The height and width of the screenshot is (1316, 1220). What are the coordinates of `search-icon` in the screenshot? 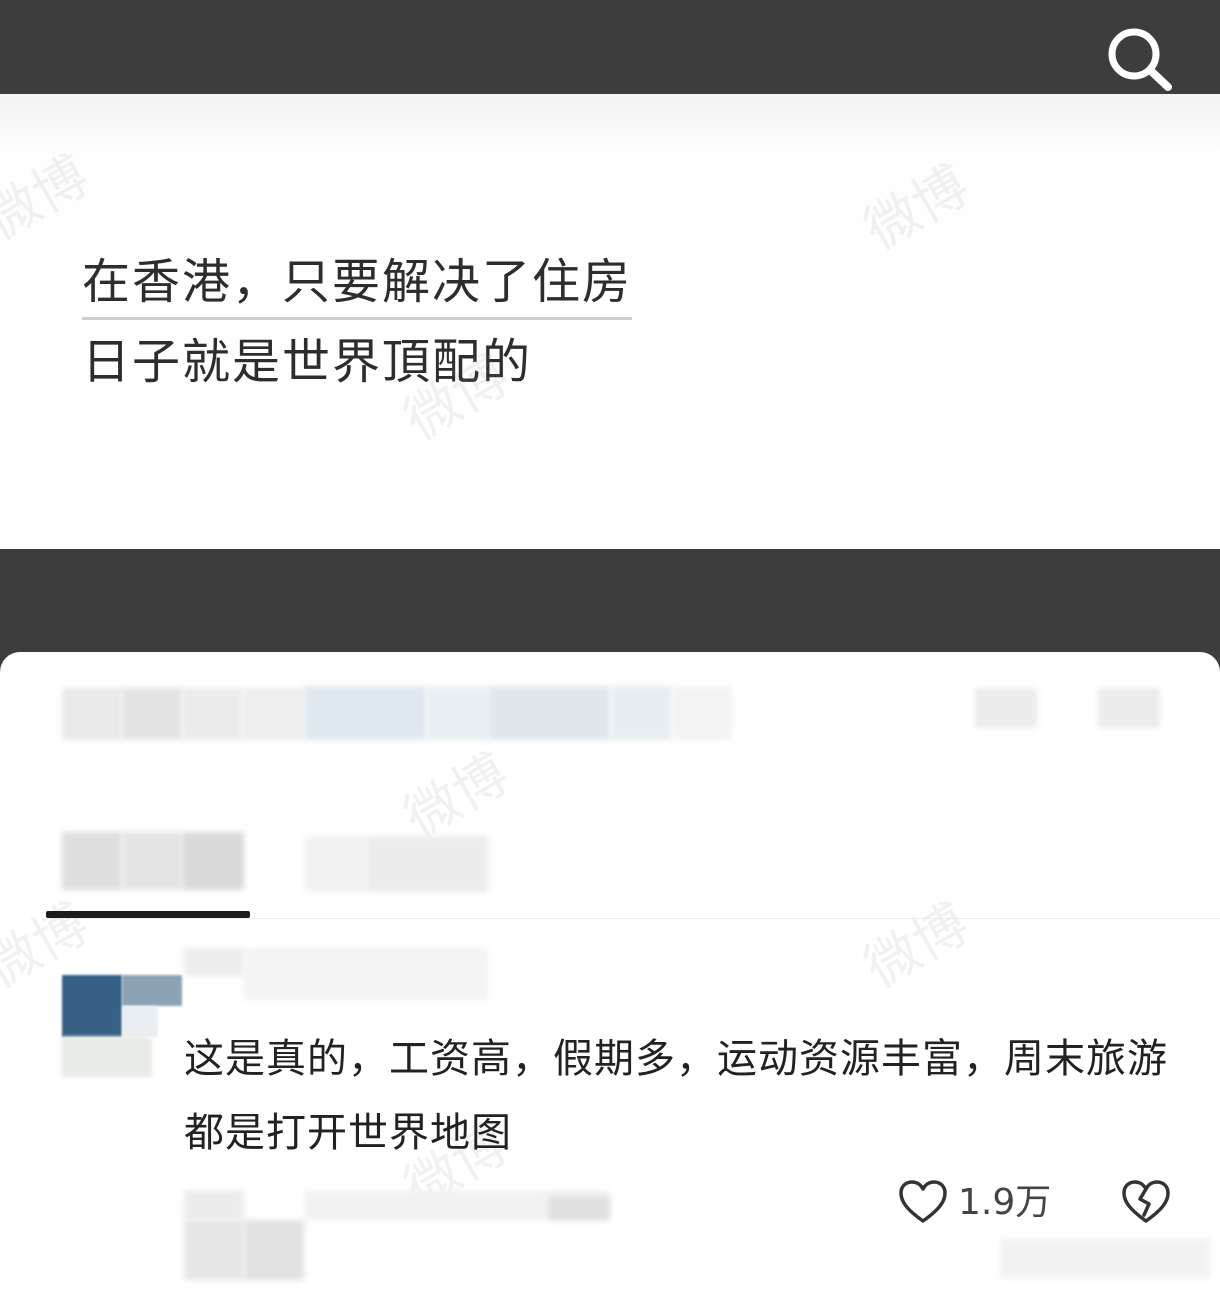 It's located at (1139, 59).